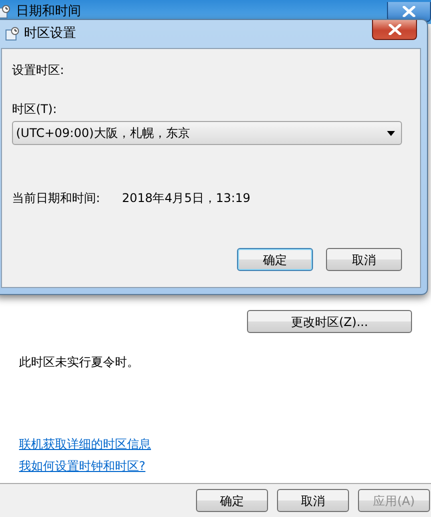 The height and width of the screenshot is (517, 431). What do you see at coordinates (207, 133) in the screenshot?
I see `time-zone-dropdown: (UTC+09:00)大阪，札幌，东京` at bounding box center [207, 133].